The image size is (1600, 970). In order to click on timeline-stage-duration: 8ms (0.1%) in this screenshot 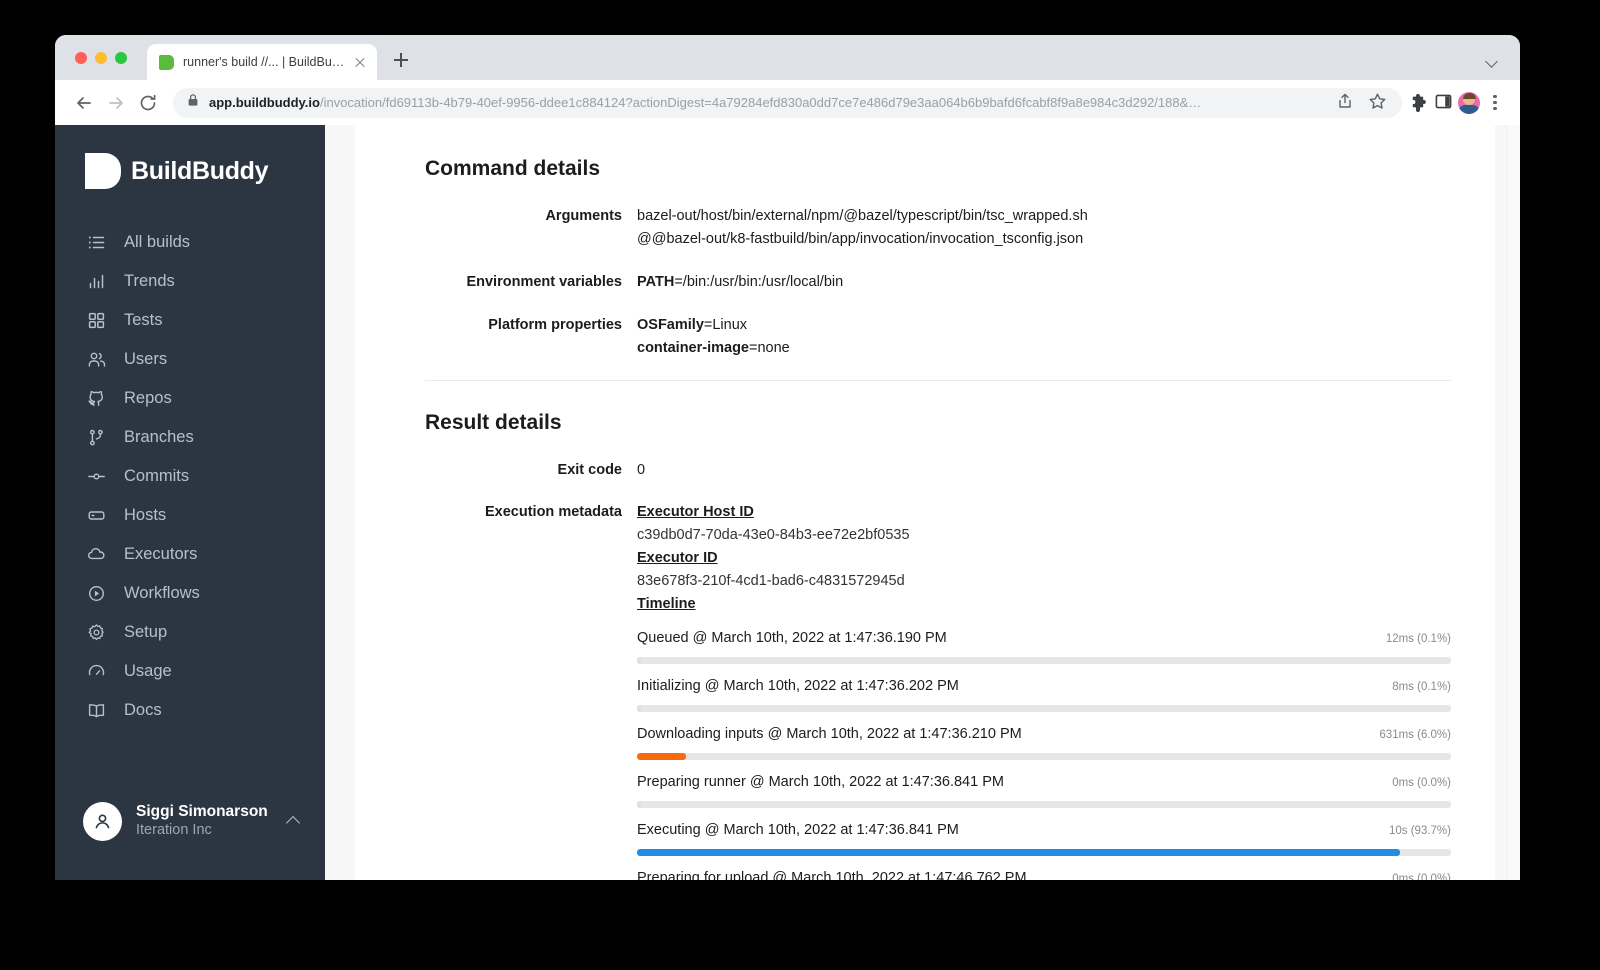, I will do `click(1421, 686)`.